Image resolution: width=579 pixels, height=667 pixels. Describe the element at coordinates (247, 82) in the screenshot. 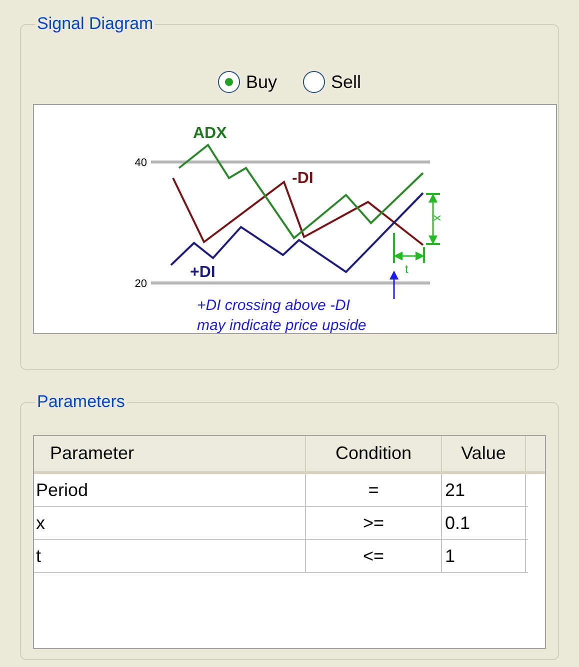

I see `radio-option: Buy` at that location.